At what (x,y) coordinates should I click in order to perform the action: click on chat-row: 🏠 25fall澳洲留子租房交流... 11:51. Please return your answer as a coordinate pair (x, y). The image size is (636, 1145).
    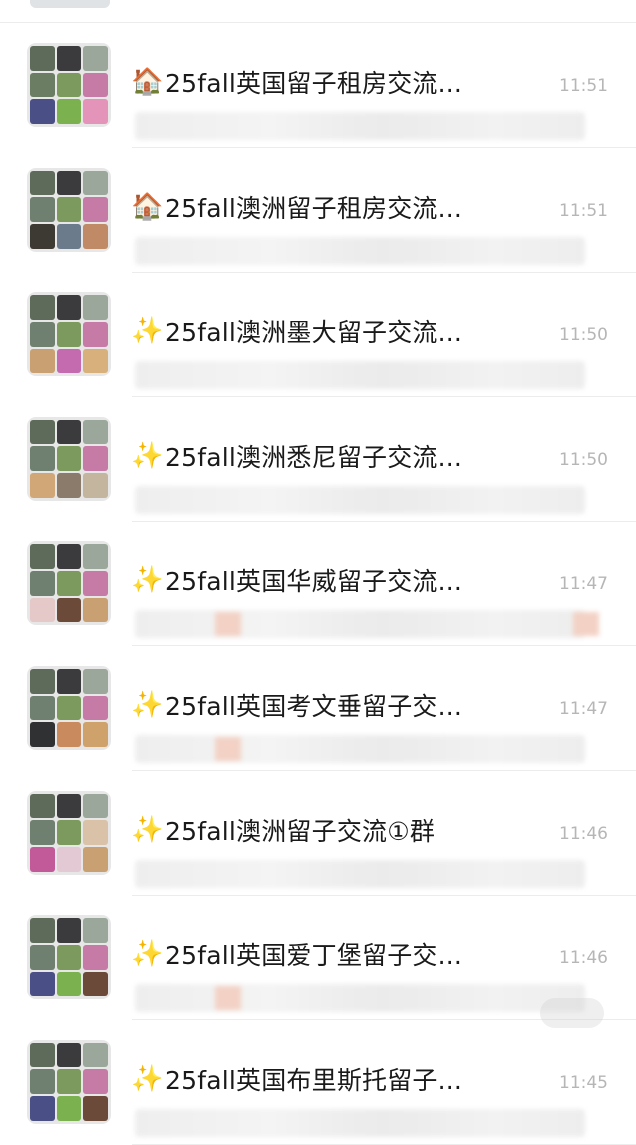
    Looking at the image, I should click on (318, 211).